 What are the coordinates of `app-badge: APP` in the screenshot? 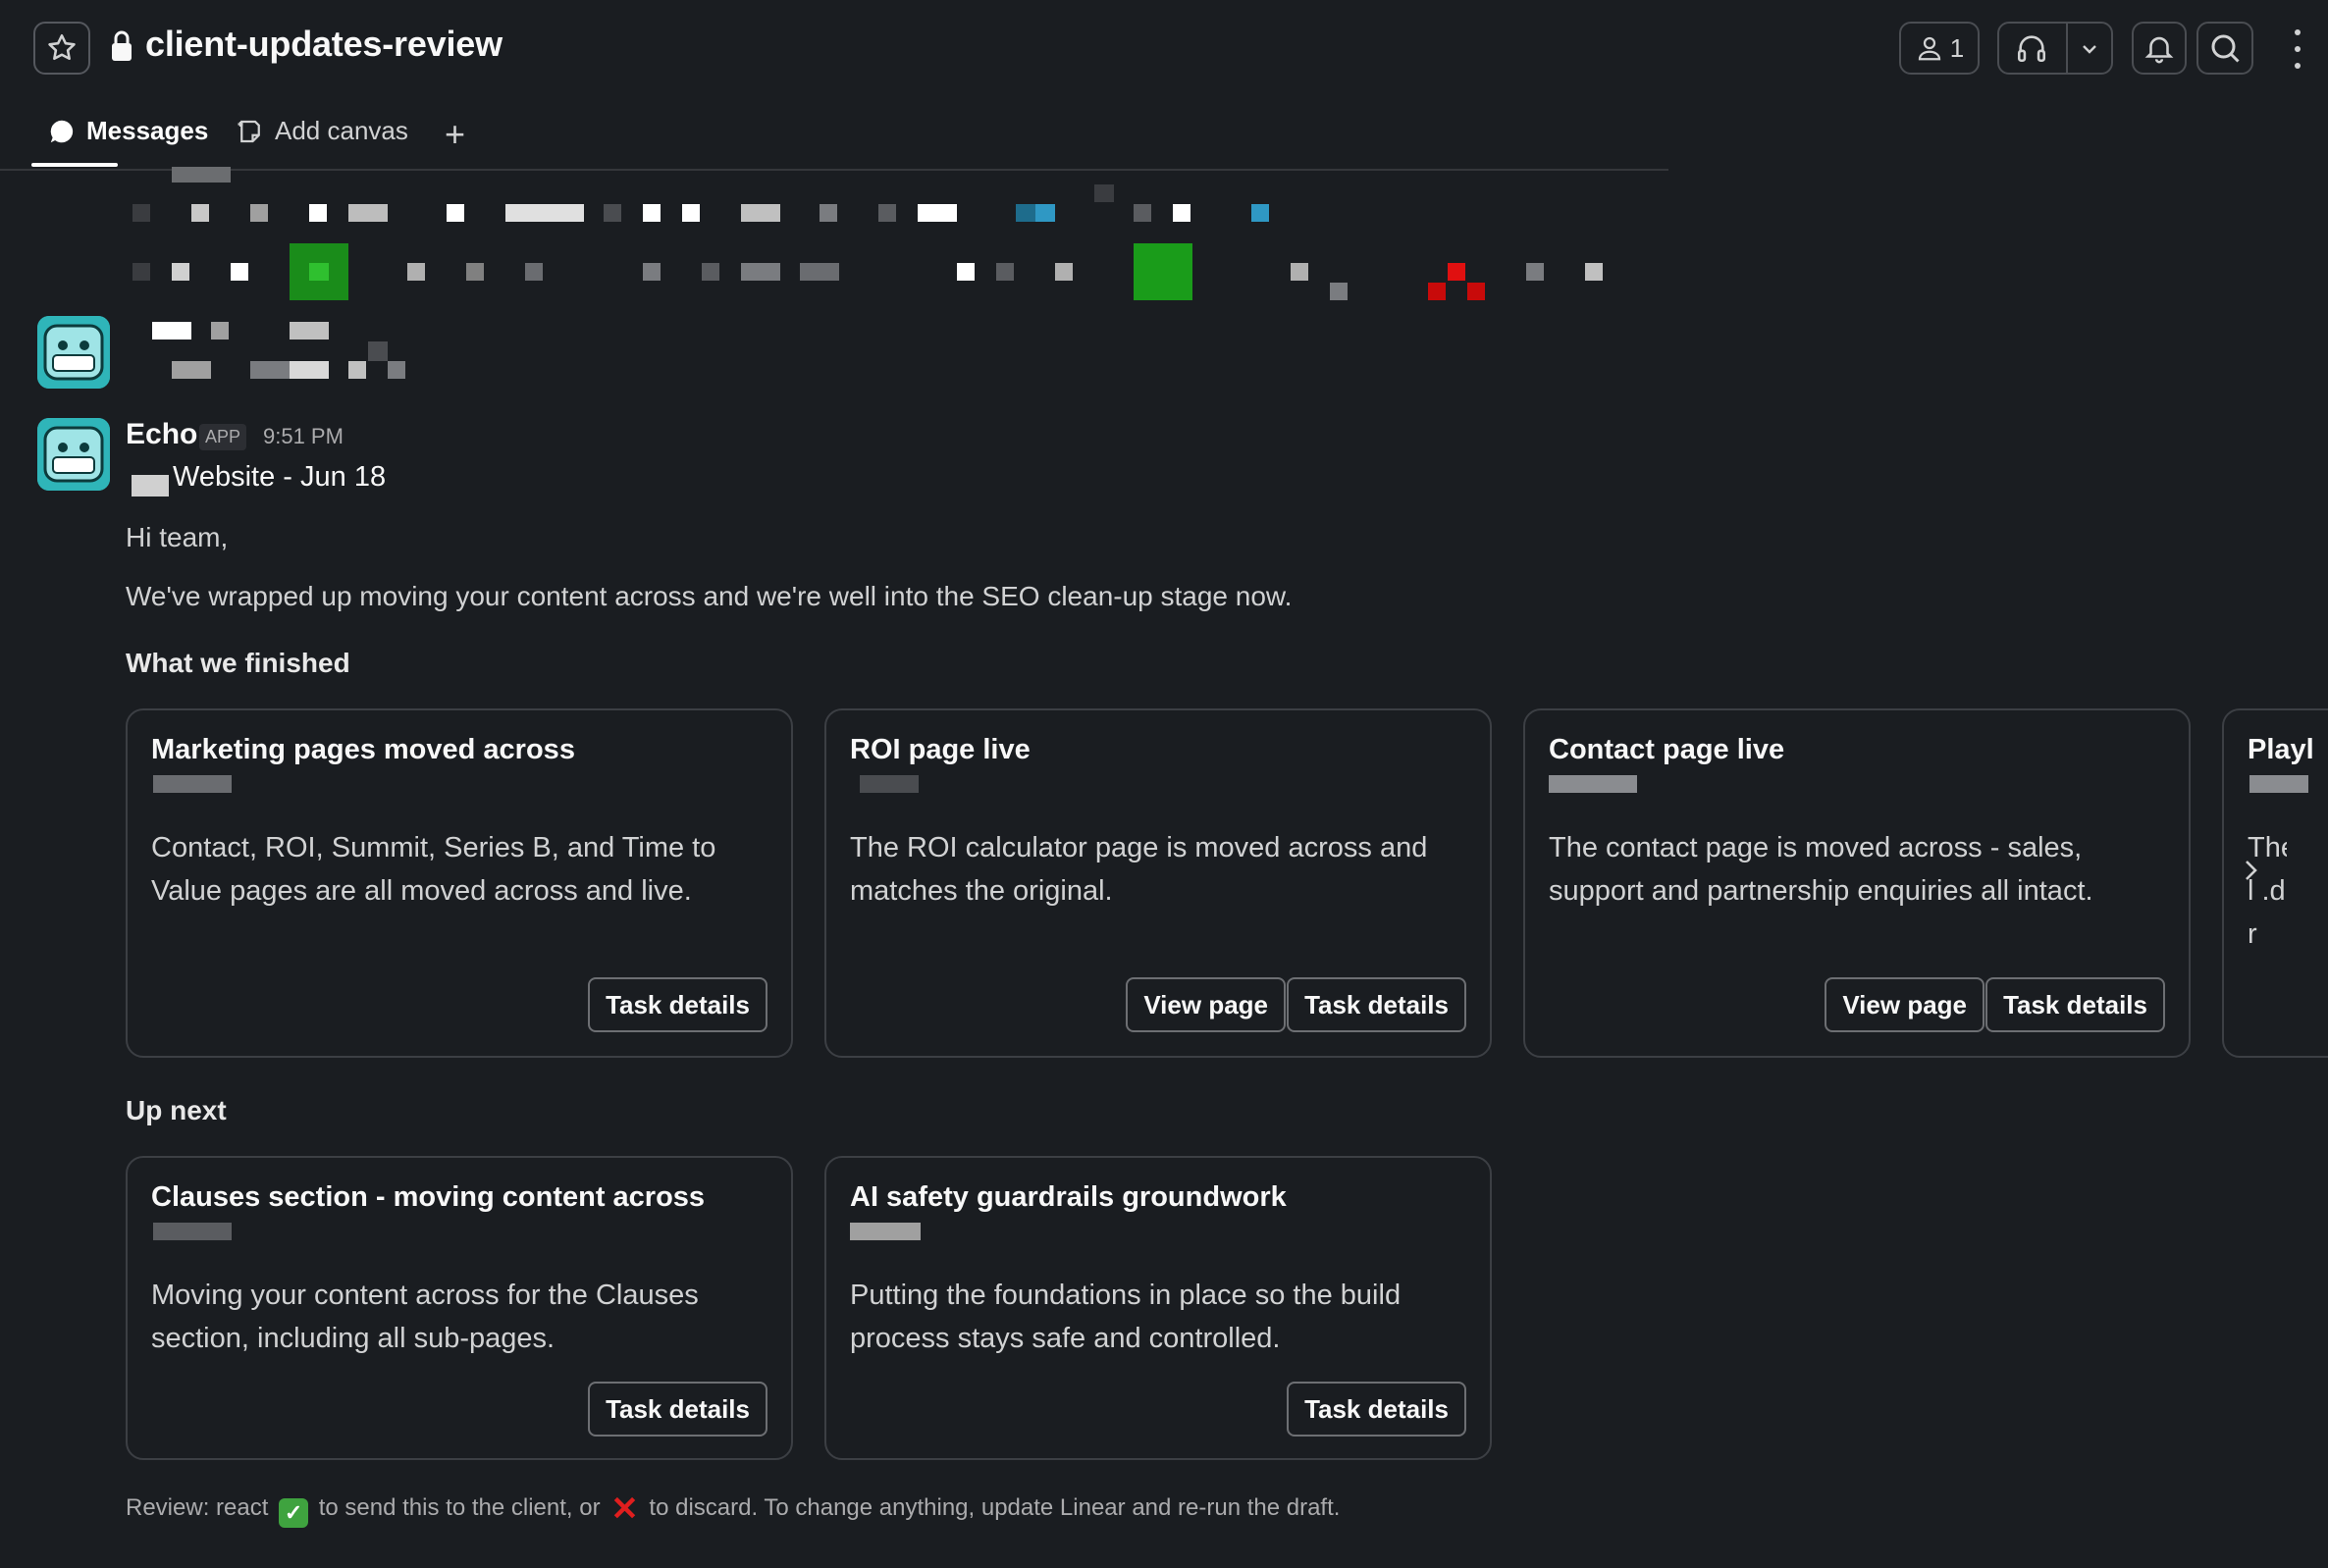 It's located at (223, 437).